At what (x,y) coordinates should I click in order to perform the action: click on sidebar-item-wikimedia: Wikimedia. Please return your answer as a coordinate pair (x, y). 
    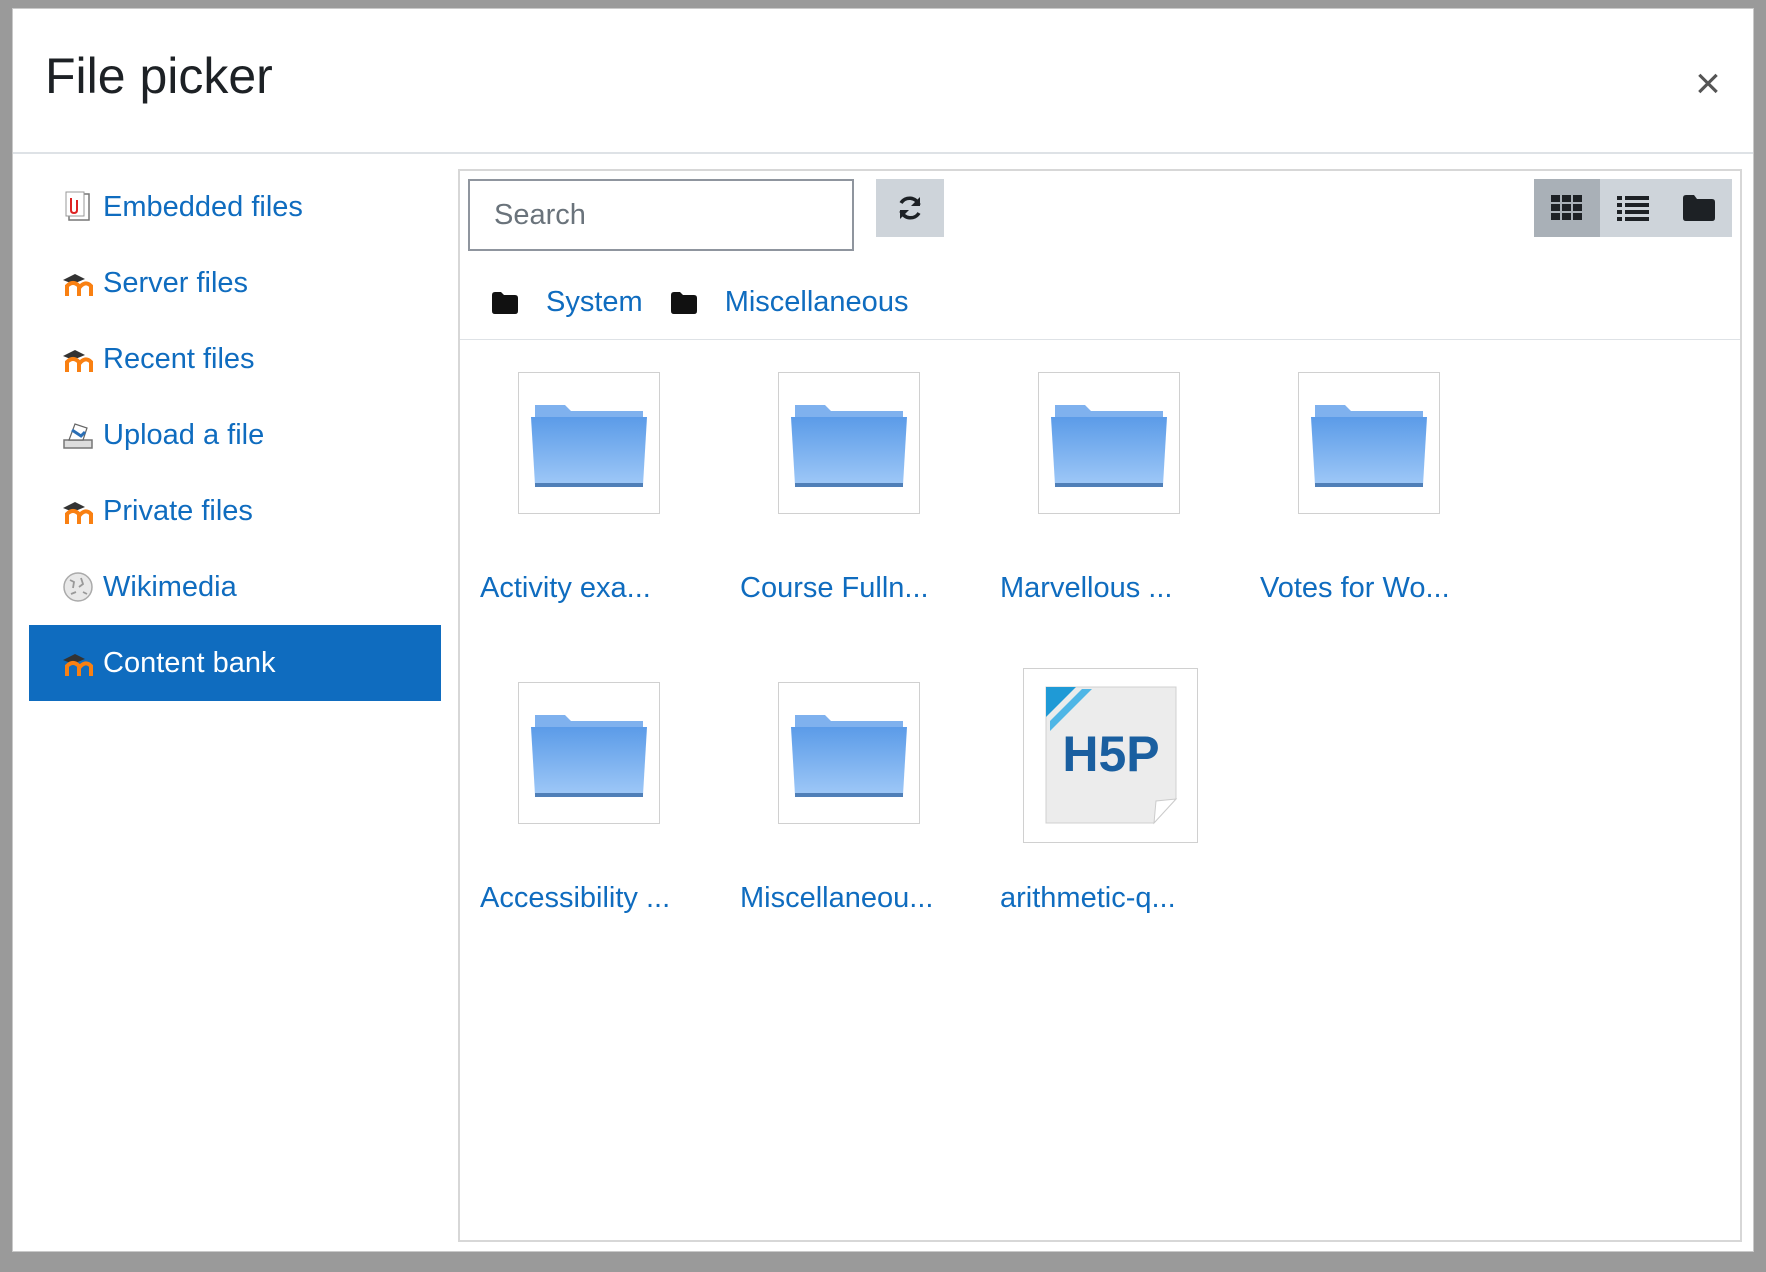
    Looking at the image, I should click on (235, 587).